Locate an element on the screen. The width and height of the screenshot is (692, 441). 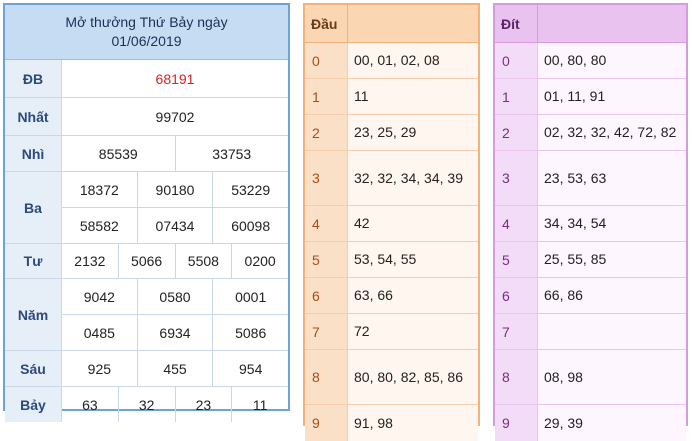
dit-numbers: 23, 53, 63 is located at coordinates (612, 178).